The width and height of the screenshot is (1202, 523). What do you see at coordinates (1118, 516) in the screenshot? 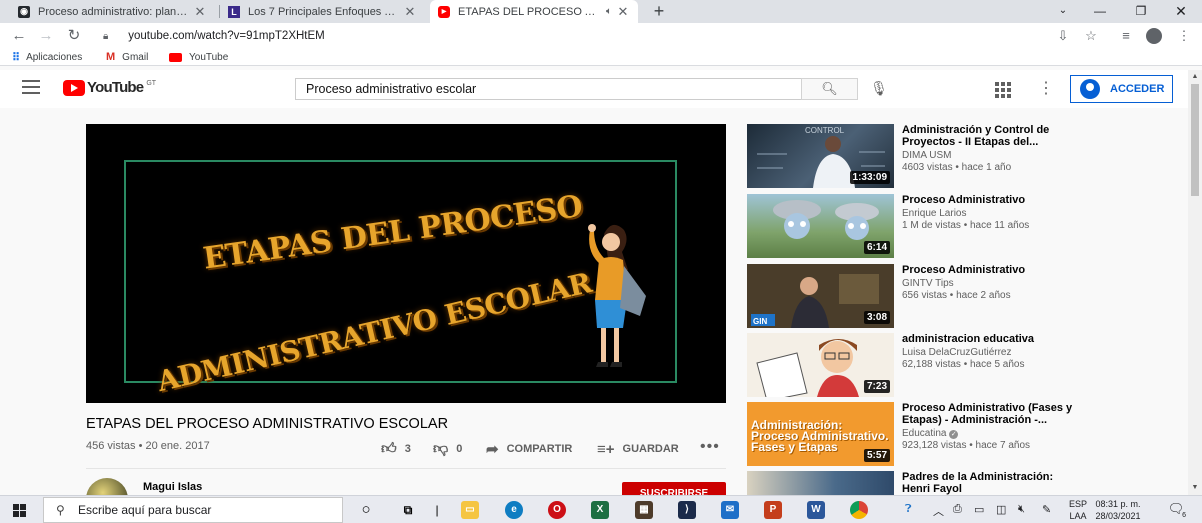
I see `clock-date: 28/03/2021` at bounding box center [1118, 516].